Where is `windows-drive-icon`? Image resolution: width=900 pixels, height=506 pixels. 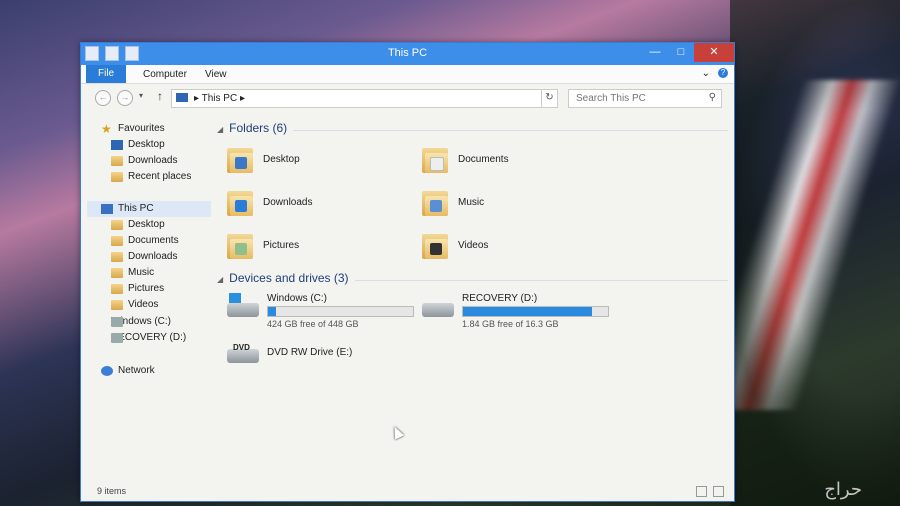 windows-drive-icon is located at coordinates (243, 306).